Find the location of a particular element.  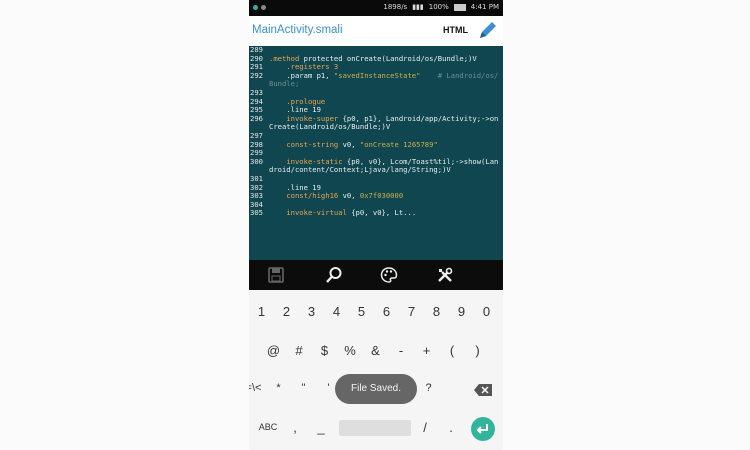

key: 4 is located at coordinates (336, 311).